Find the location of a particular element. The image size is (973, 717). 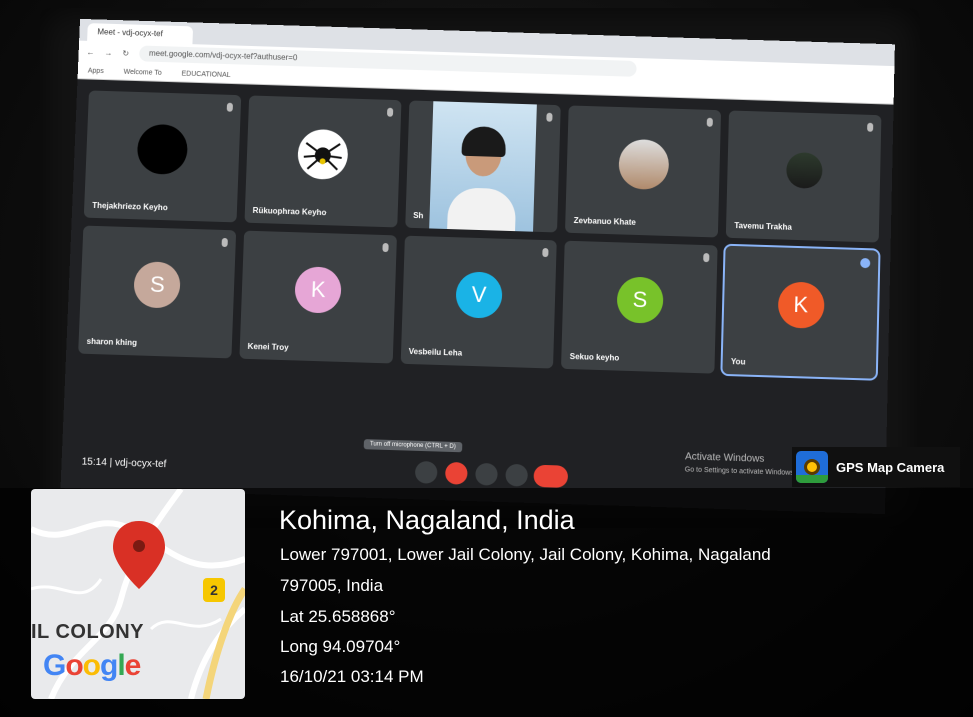

participant-tile: Tavemu Trakha is located at coordinates (803, 176).